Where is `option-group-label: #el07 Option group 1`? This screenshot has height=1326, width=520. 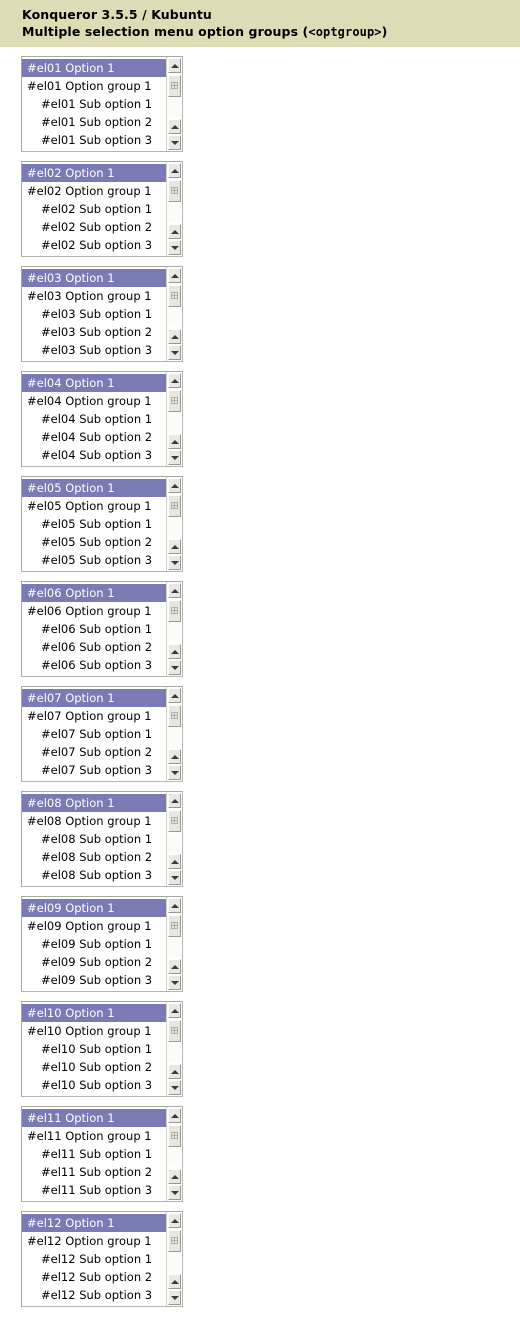 option-group-label: #el07 Option group 1 is located at coordinates (94, 716).